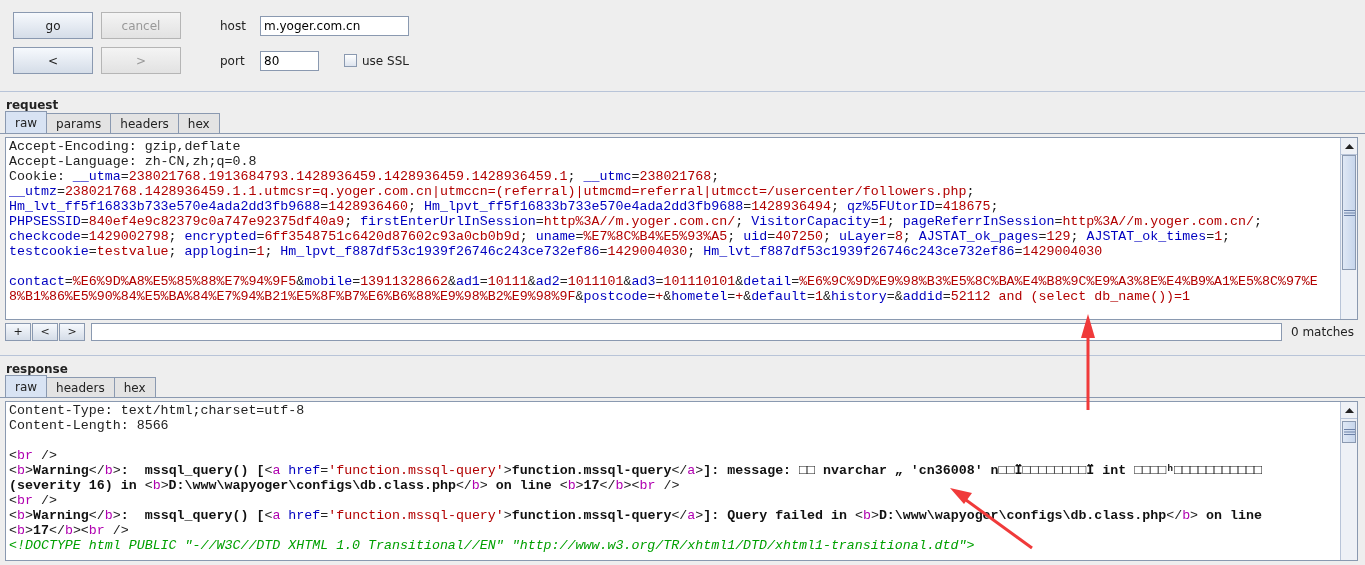  Describe the element at coordinates (72, 332) in the screenshot. I see `search-nav-button: >` at that location.